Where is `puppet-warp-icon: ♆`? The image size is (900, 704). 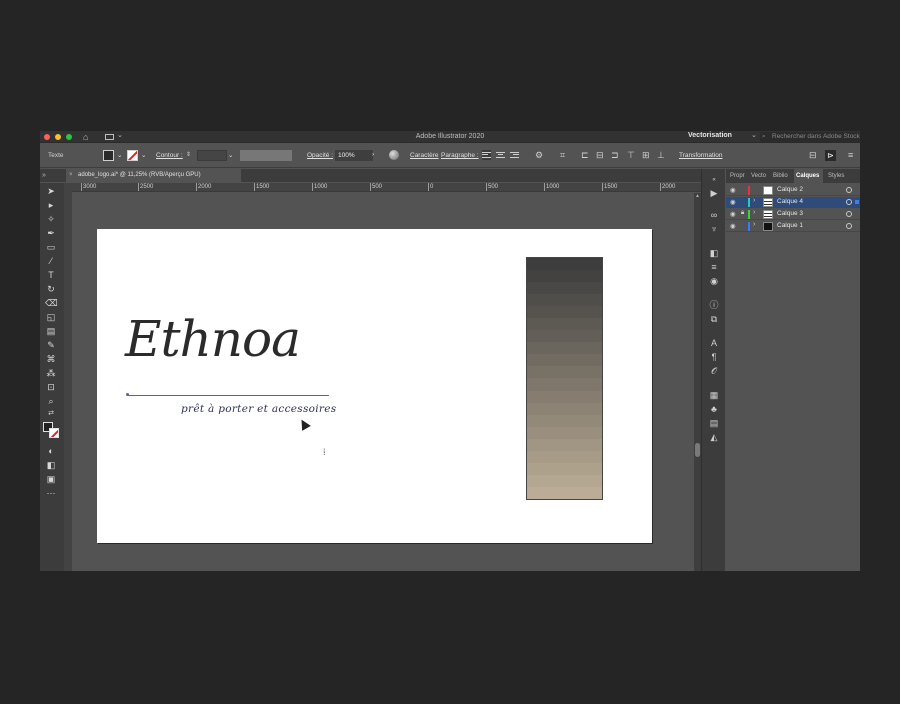 puppet-warp-icon: ♆ is located at coordinates (714, 229).